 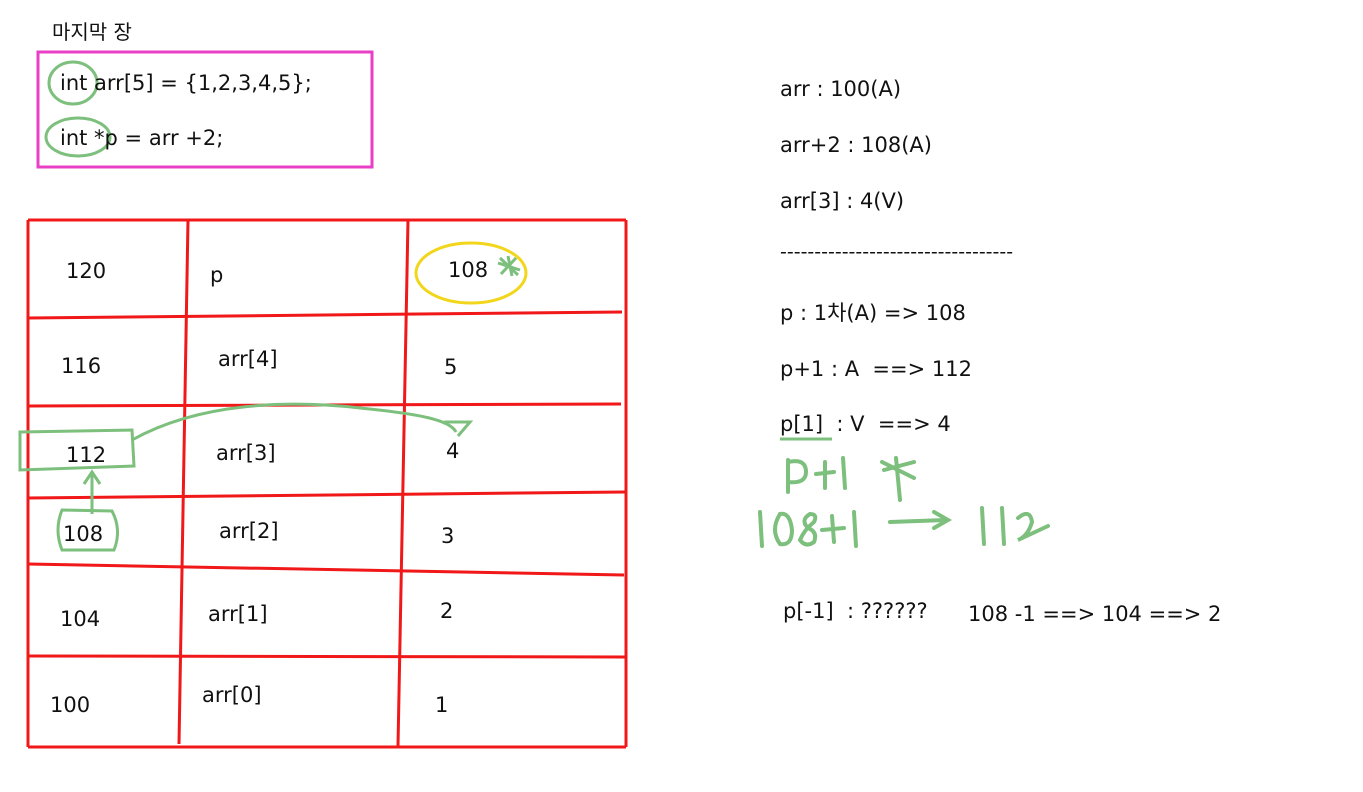 What do you see at coordinates (873, 313) in the screenshot?
I see `note-p: p : 1차(A) => 108` at bounding box center [873, 313].